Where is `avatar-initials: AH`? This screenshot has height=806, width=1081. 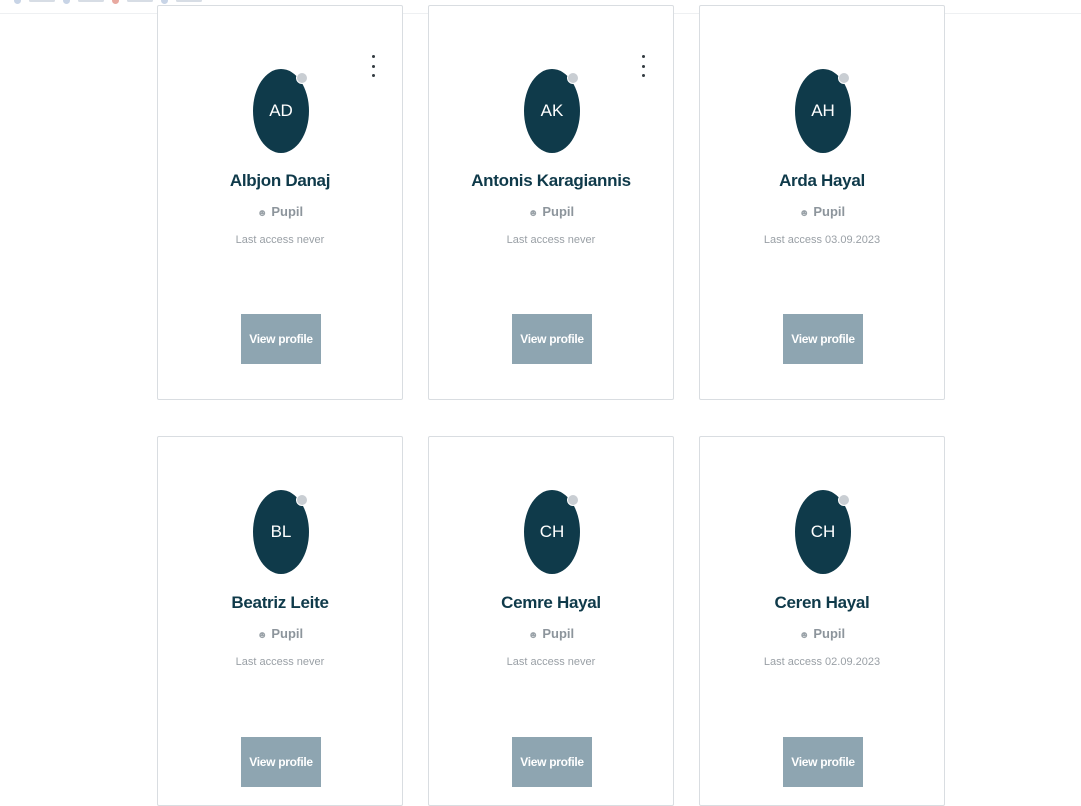
avatar-initials: AH is located at coordinates (823, 110).